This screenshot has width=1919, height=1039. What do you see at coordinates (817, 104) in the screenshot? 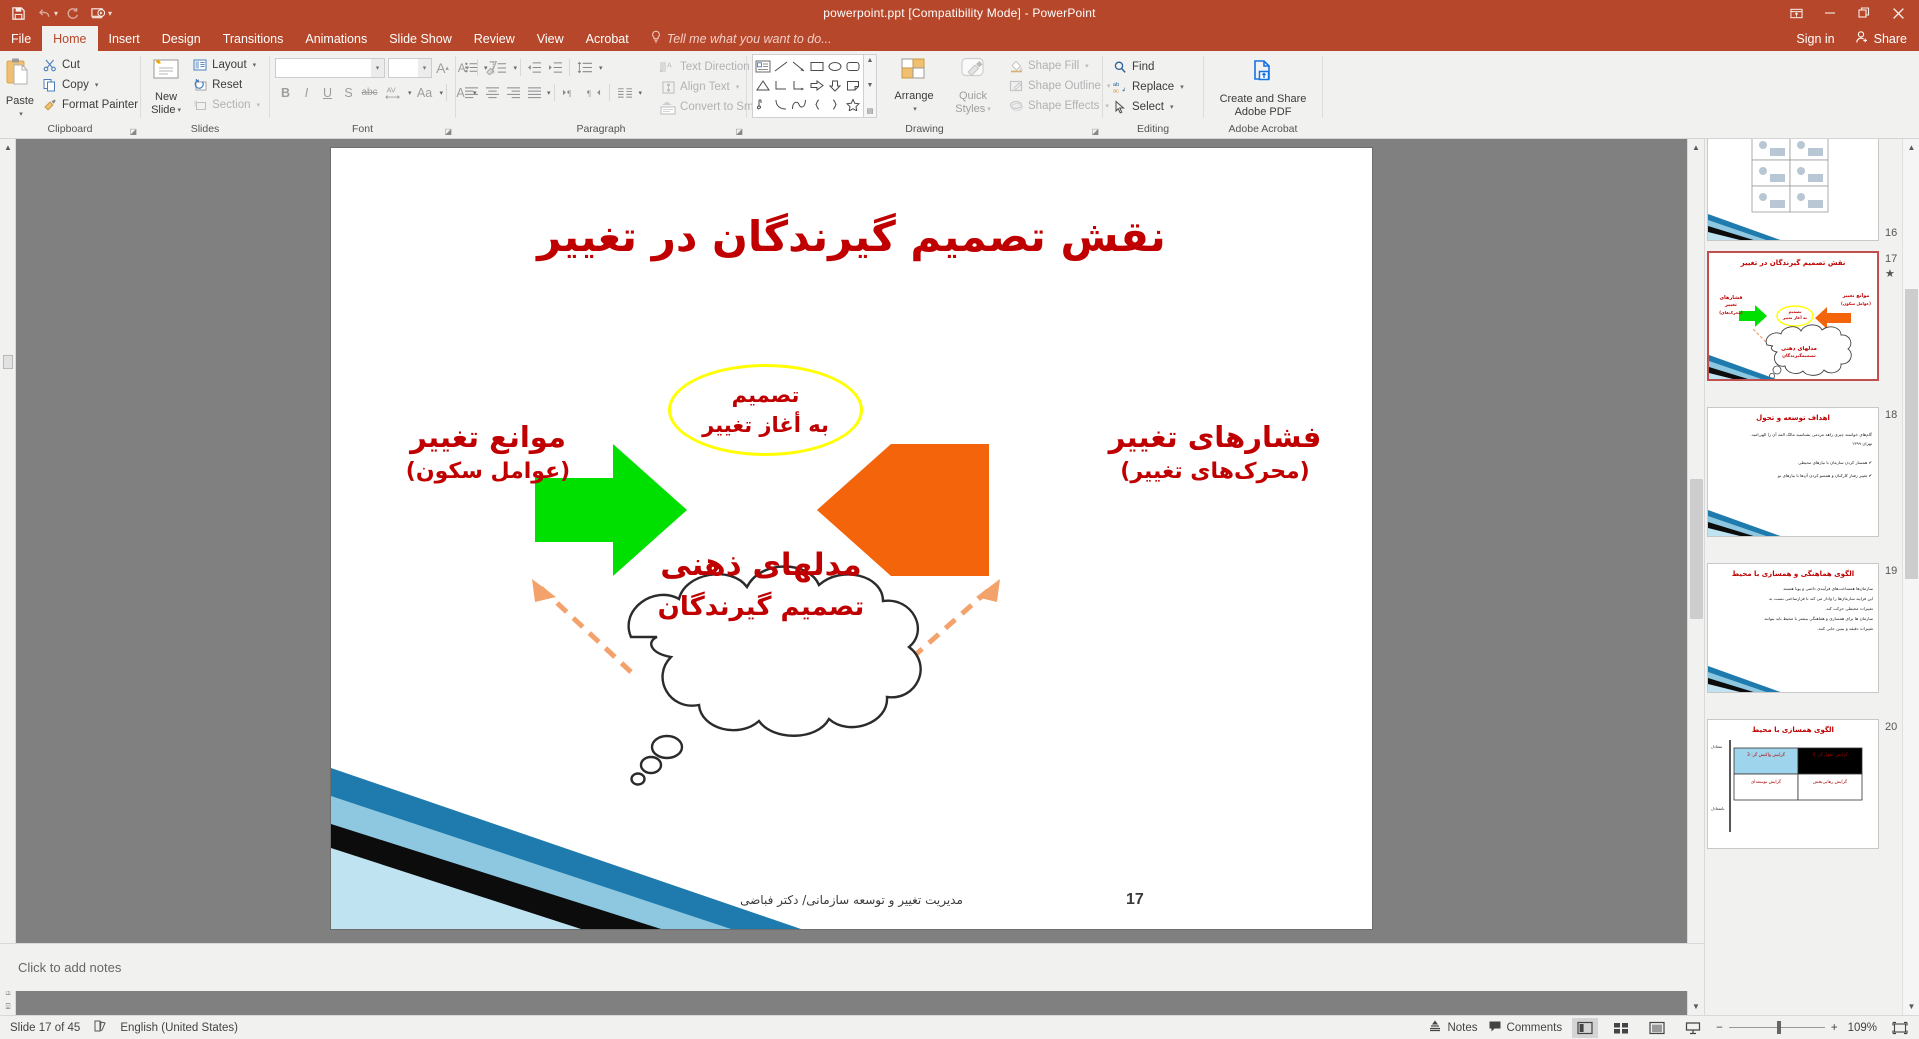
I see `left-brace-shape-icon` at bounding box center [817, 104].